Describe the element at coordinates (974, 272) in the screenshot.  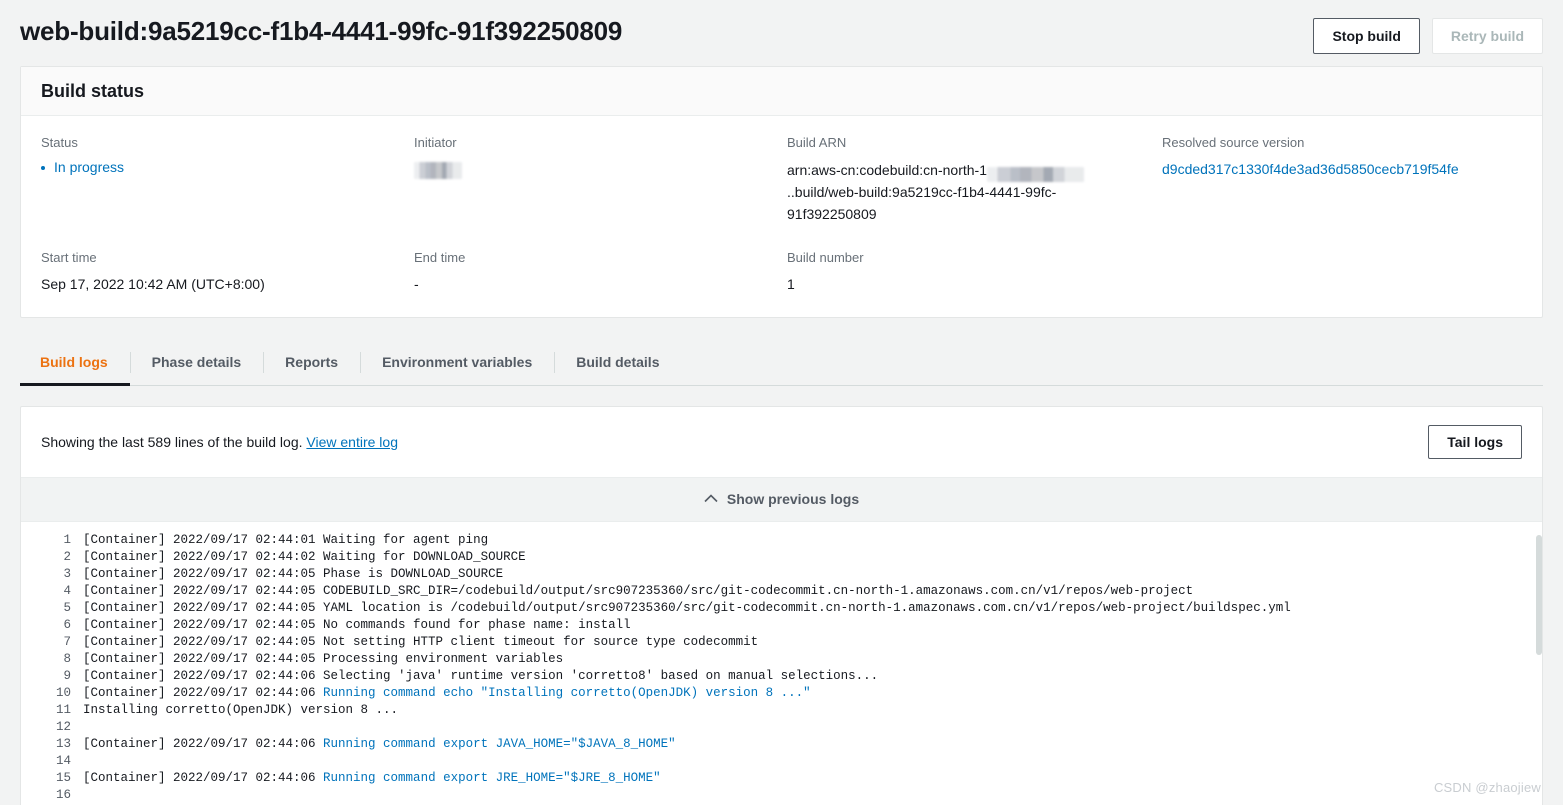
I see `field-build-number: Build number 1` at that location.